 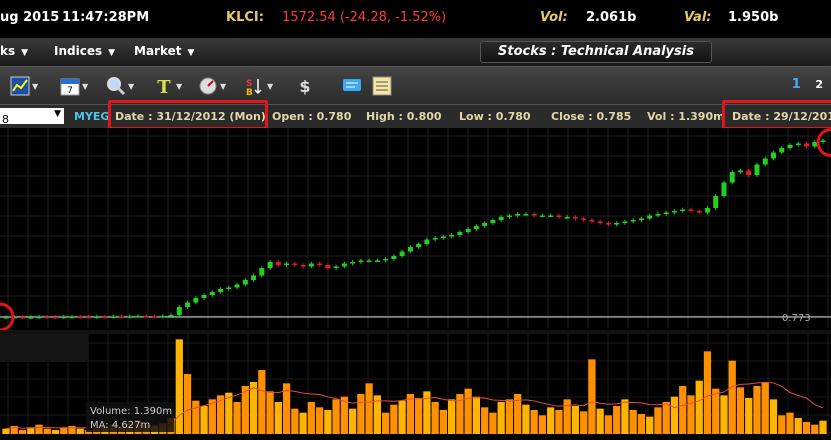 I want to click on svg-text: T, so click(x=164, y=86).